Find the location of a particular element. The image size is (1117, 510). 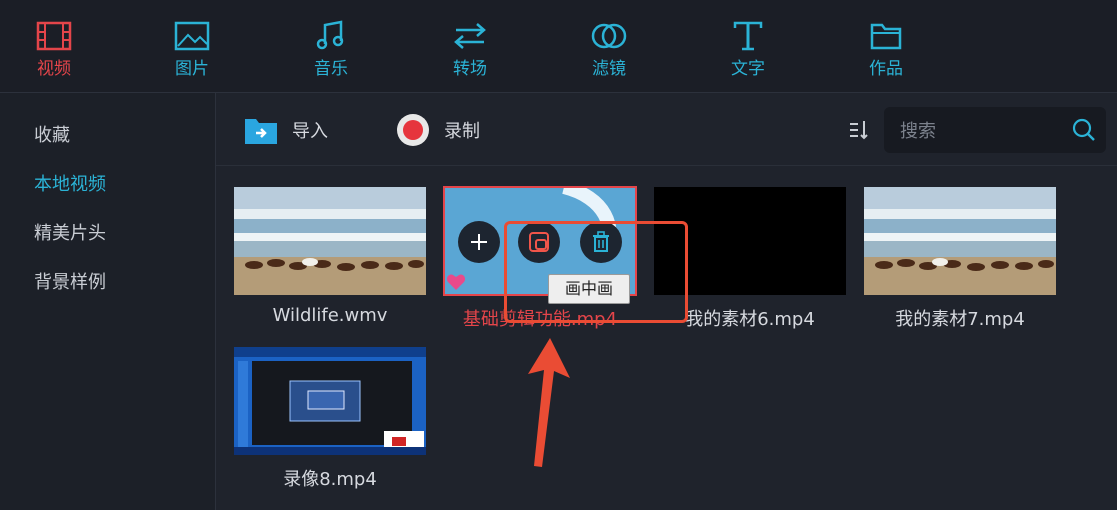

image-icon is located at coordinates (192, 36).